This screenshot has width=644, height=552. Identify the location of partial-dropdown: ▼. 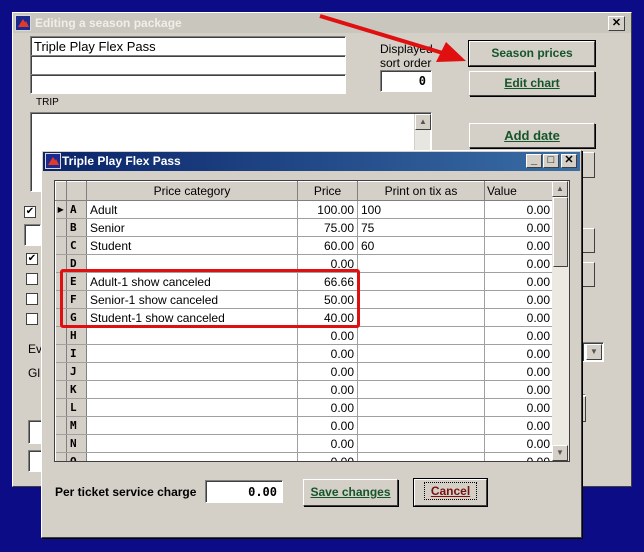
(593, 352).